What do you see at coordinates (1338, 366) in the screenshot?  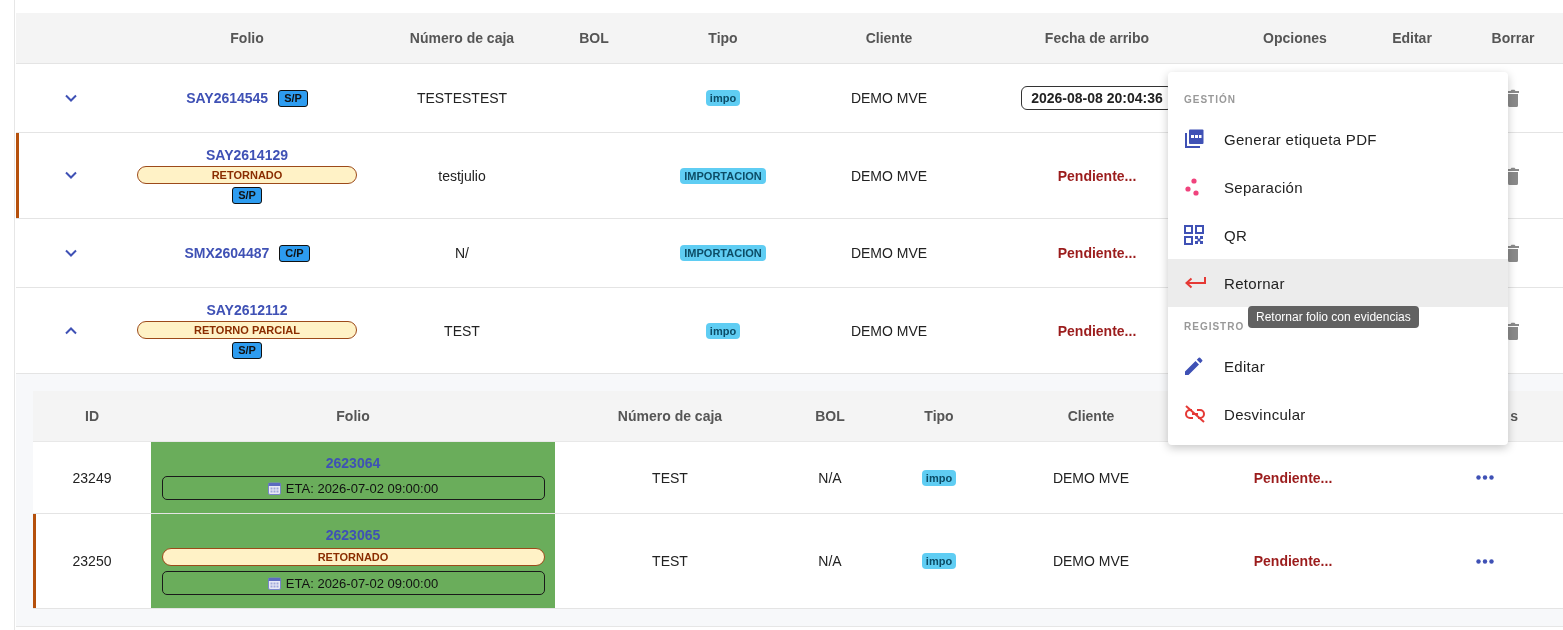 I see `menu-item: Editar` at bounding box center [1338, 366].